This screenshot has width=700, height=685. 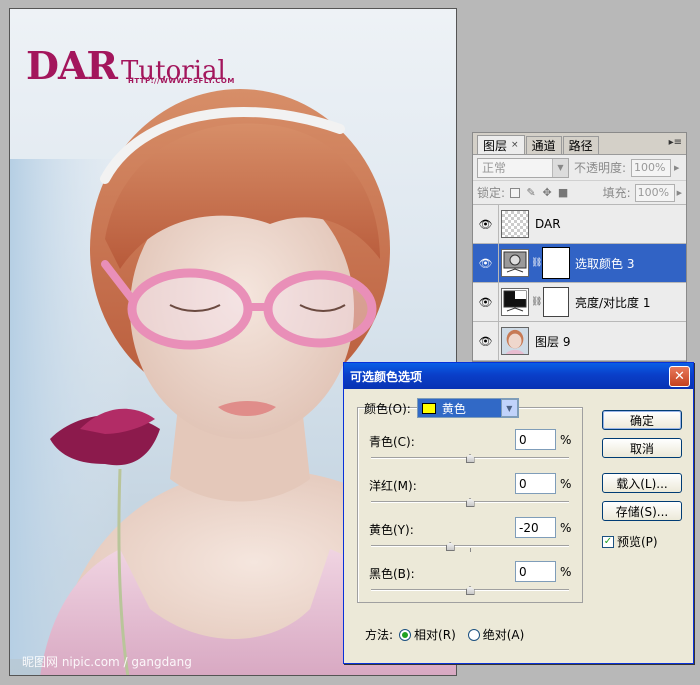 I want to click on close-icon: ✕, so click(x=679, y=376).